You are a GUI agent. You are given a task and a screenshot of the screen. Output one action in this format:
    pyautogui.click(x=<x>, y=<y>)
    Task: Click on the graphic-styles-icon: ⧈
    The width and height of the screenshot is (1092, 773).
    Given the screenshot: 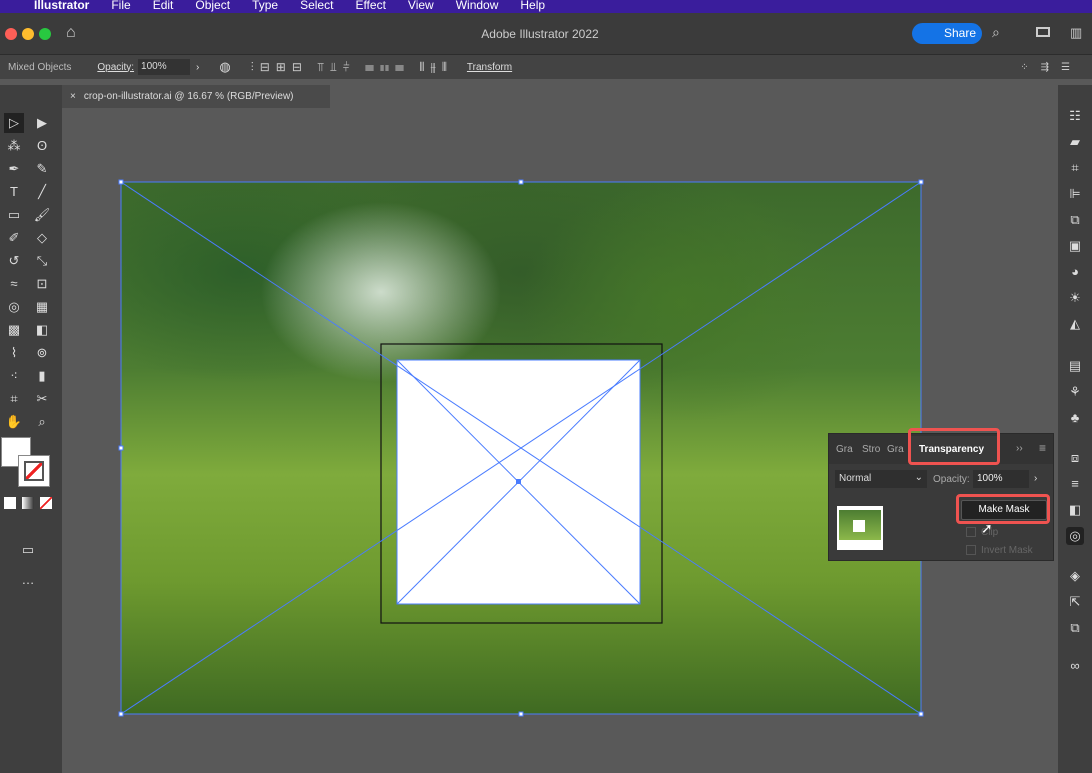 What is the action you would take?
    pyautogui.click(x=1075, y=458)
    